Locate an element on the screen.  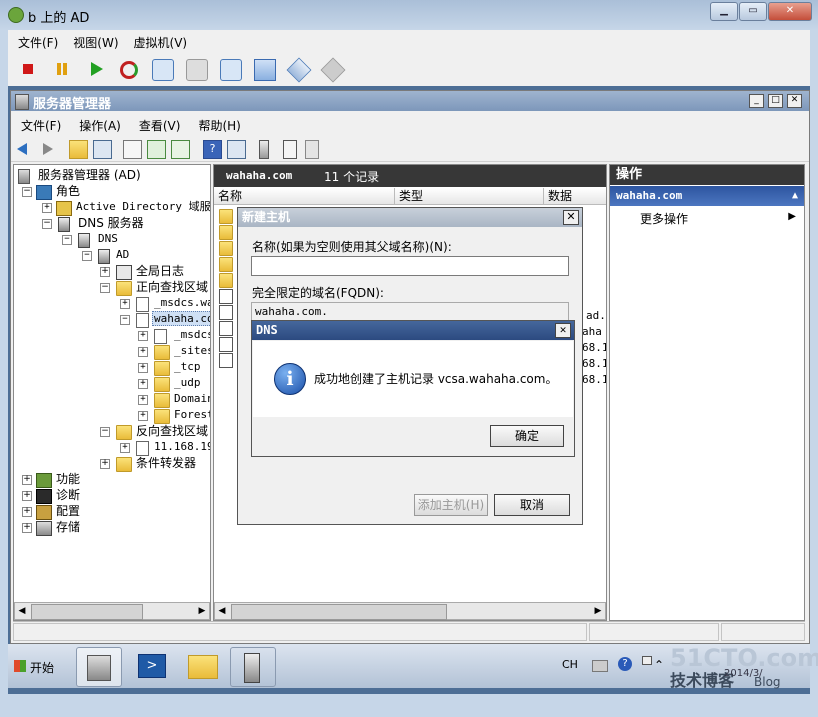
up-folder-icon is located at coordinates (78, 149).